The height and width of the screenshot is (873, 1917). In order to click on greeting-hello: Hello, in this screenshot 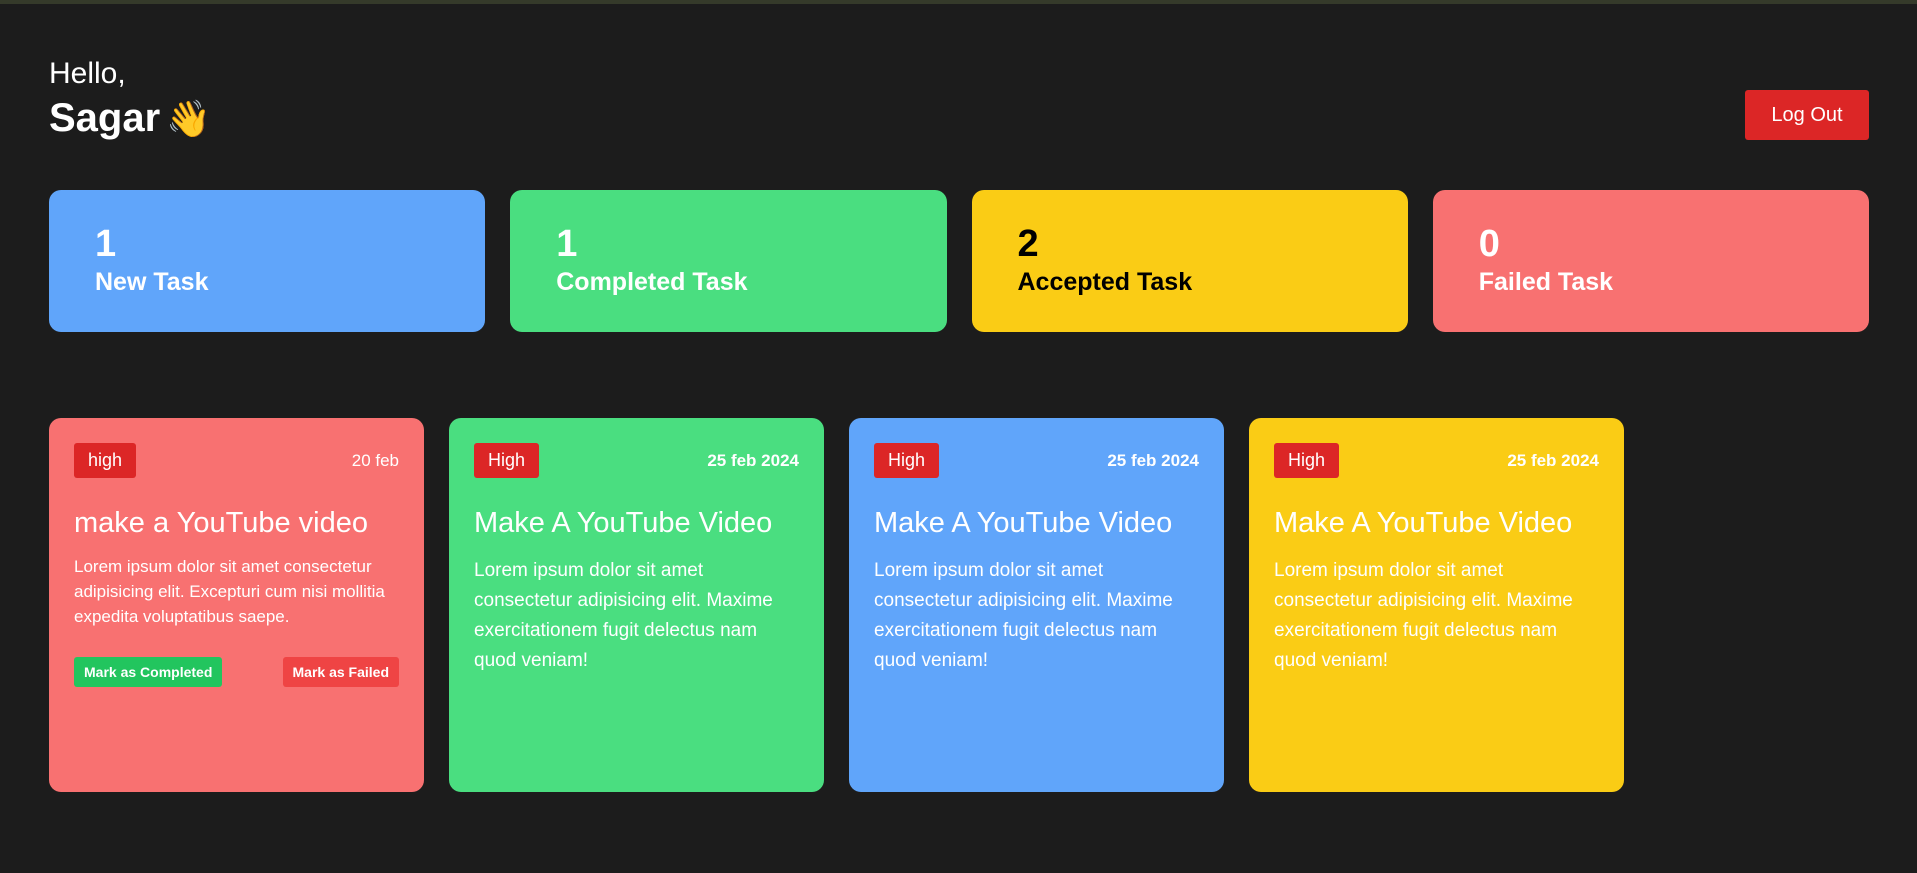, I will do `click(87, 73)`.